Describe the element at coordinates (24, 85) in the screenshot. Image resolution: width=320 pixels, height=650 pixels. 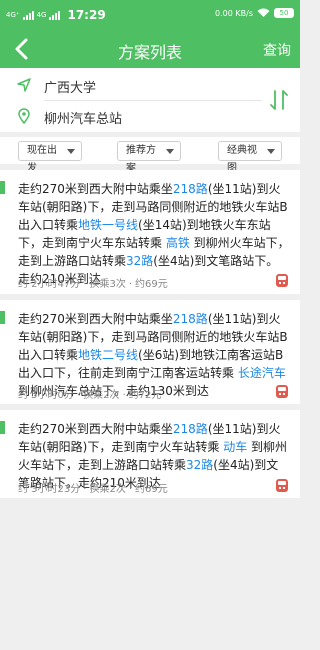
I see `navigation-arrow-icon` at that location.